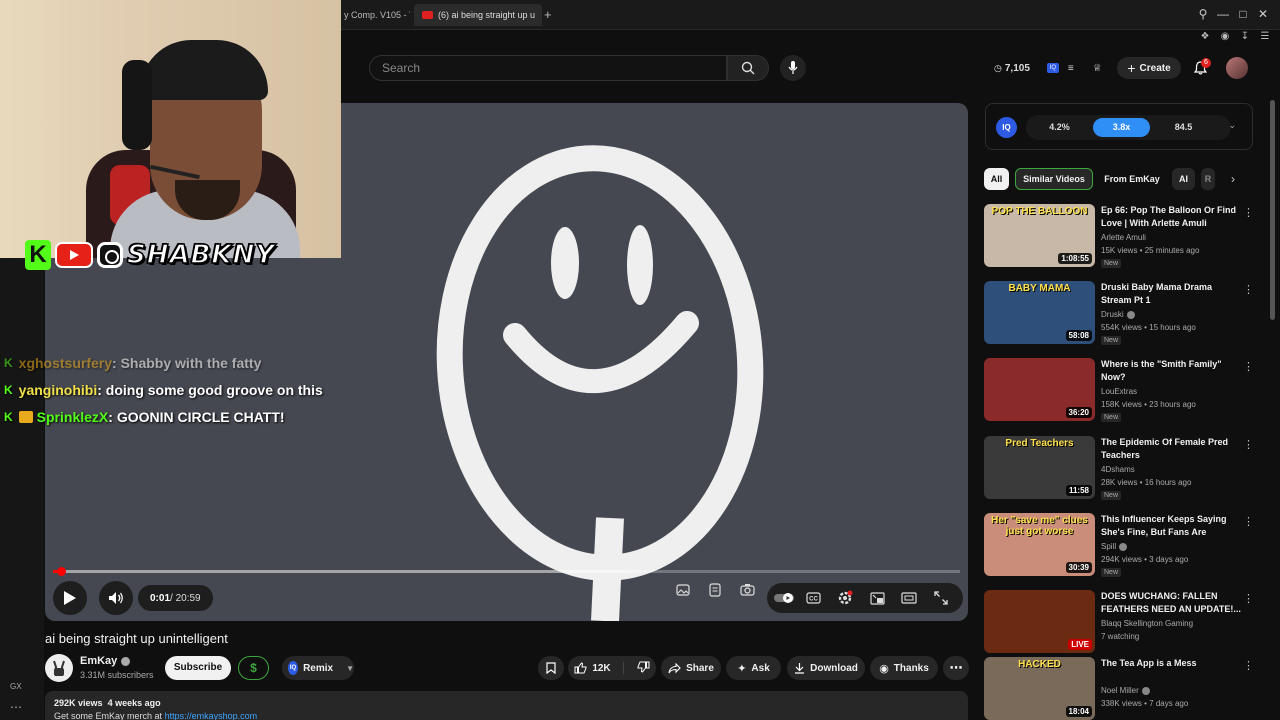 The height and width of the screenshot is (720, 1280). Describe the element at coordinates (1203, 14) in the screenshot. I see `search-icon: ⚲` at that location.